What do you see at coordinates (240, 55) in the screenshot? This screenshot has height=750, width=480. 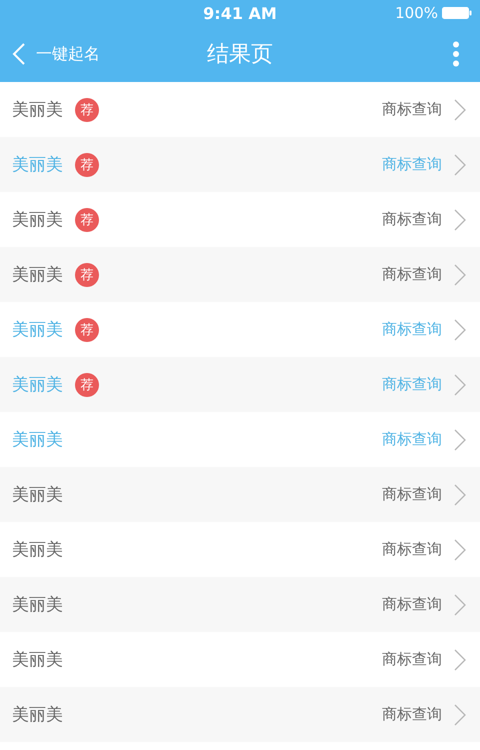 I see `page-title: 结果页` at bounding box center [240, 55].